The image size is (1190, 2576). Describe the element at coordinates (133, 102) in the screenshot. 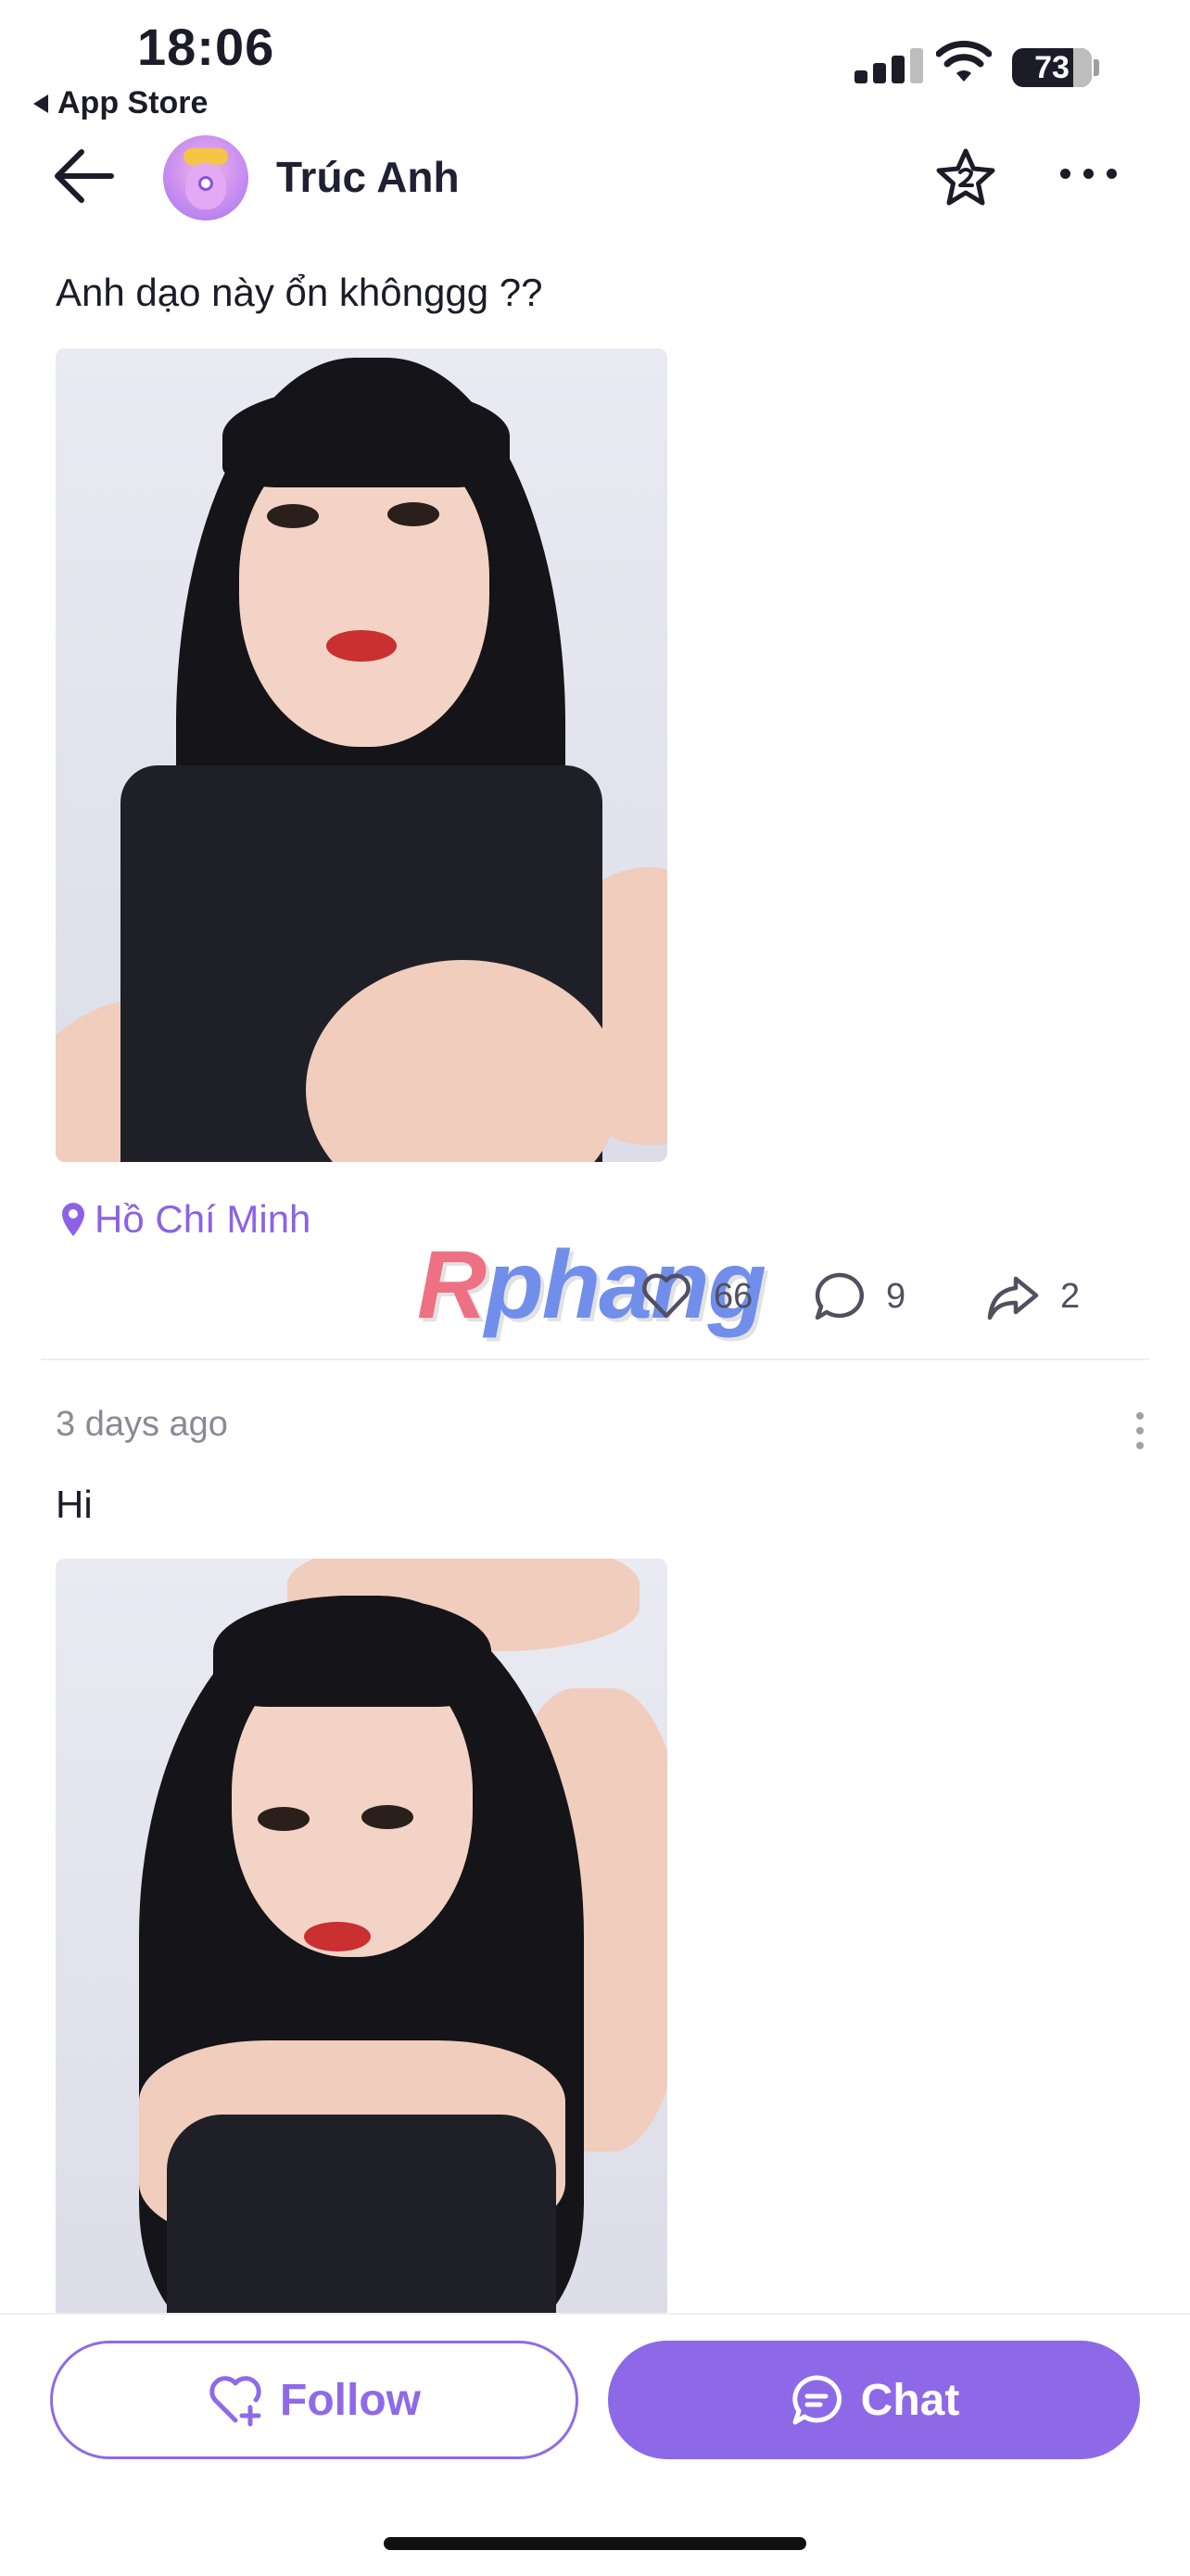

I see `back-app-label: App Store` at that location.